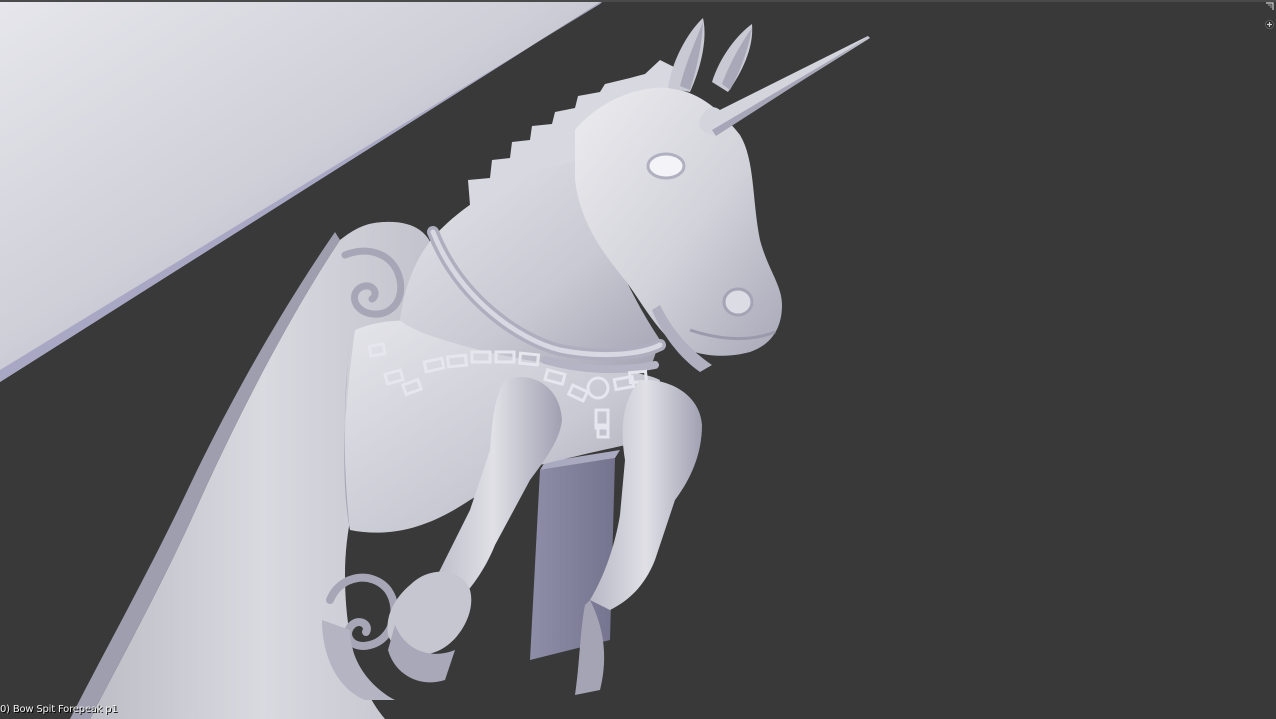 This screenshot has height=719, width=1276. I want to click on unicorn-eye, so click(666, 166).